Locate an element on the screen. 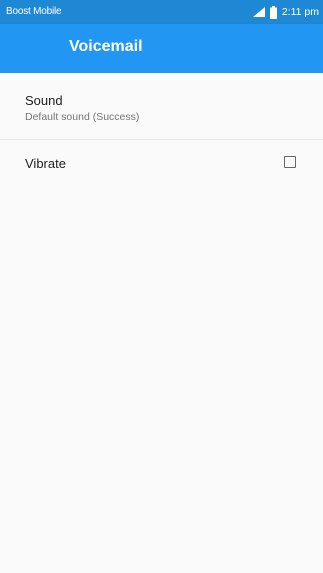  carrier-name: Boost Mobile is located at coordinates (34, 11).